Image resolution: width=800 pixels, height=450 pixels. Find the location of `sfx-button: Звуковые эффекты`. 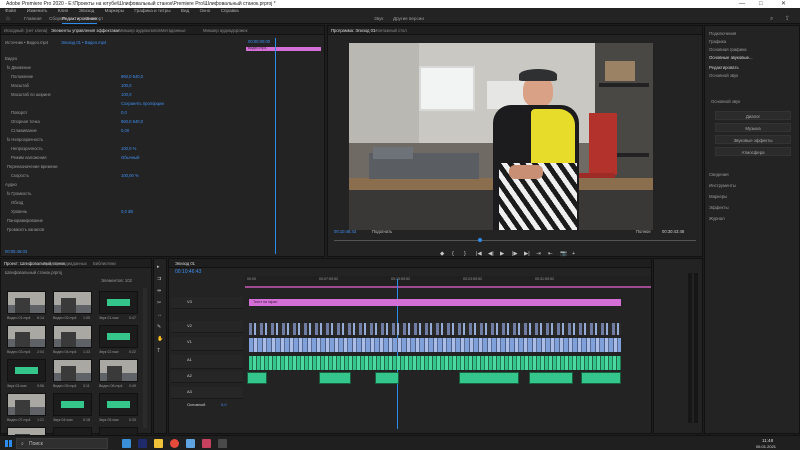

sfx-button: Звуковые эффекты is located at coordinates (753, 139).